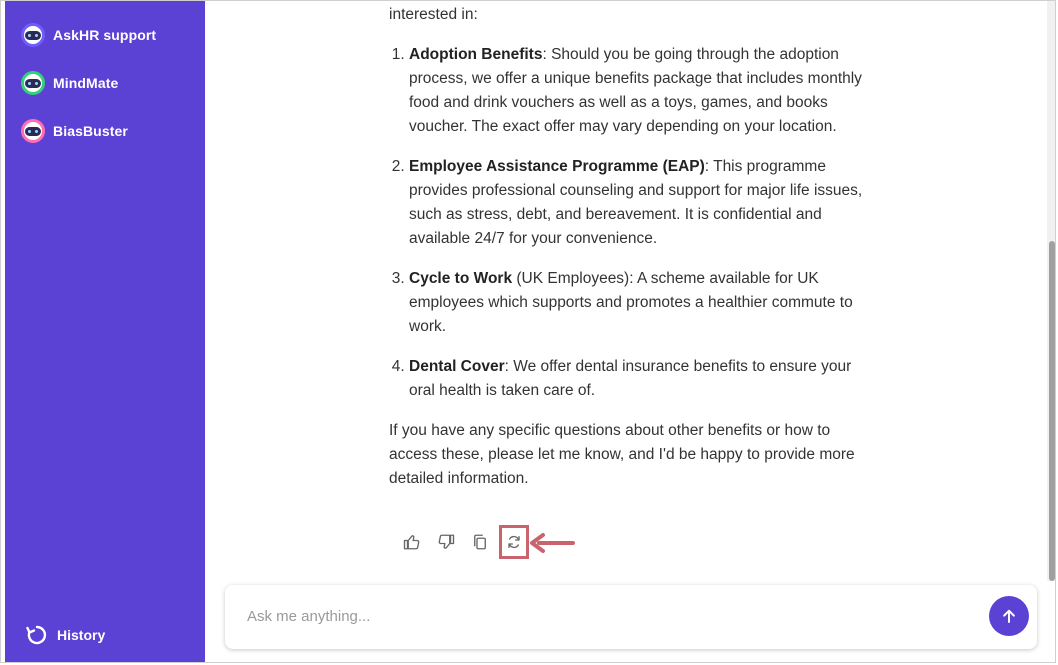 Image resolution: width=1058 pixels, height=665 pixels. What do you see at coordinates (457, 366) in the screenshot?
I see `list-item-title: Dental Cover` at bounding box center [457, 366].